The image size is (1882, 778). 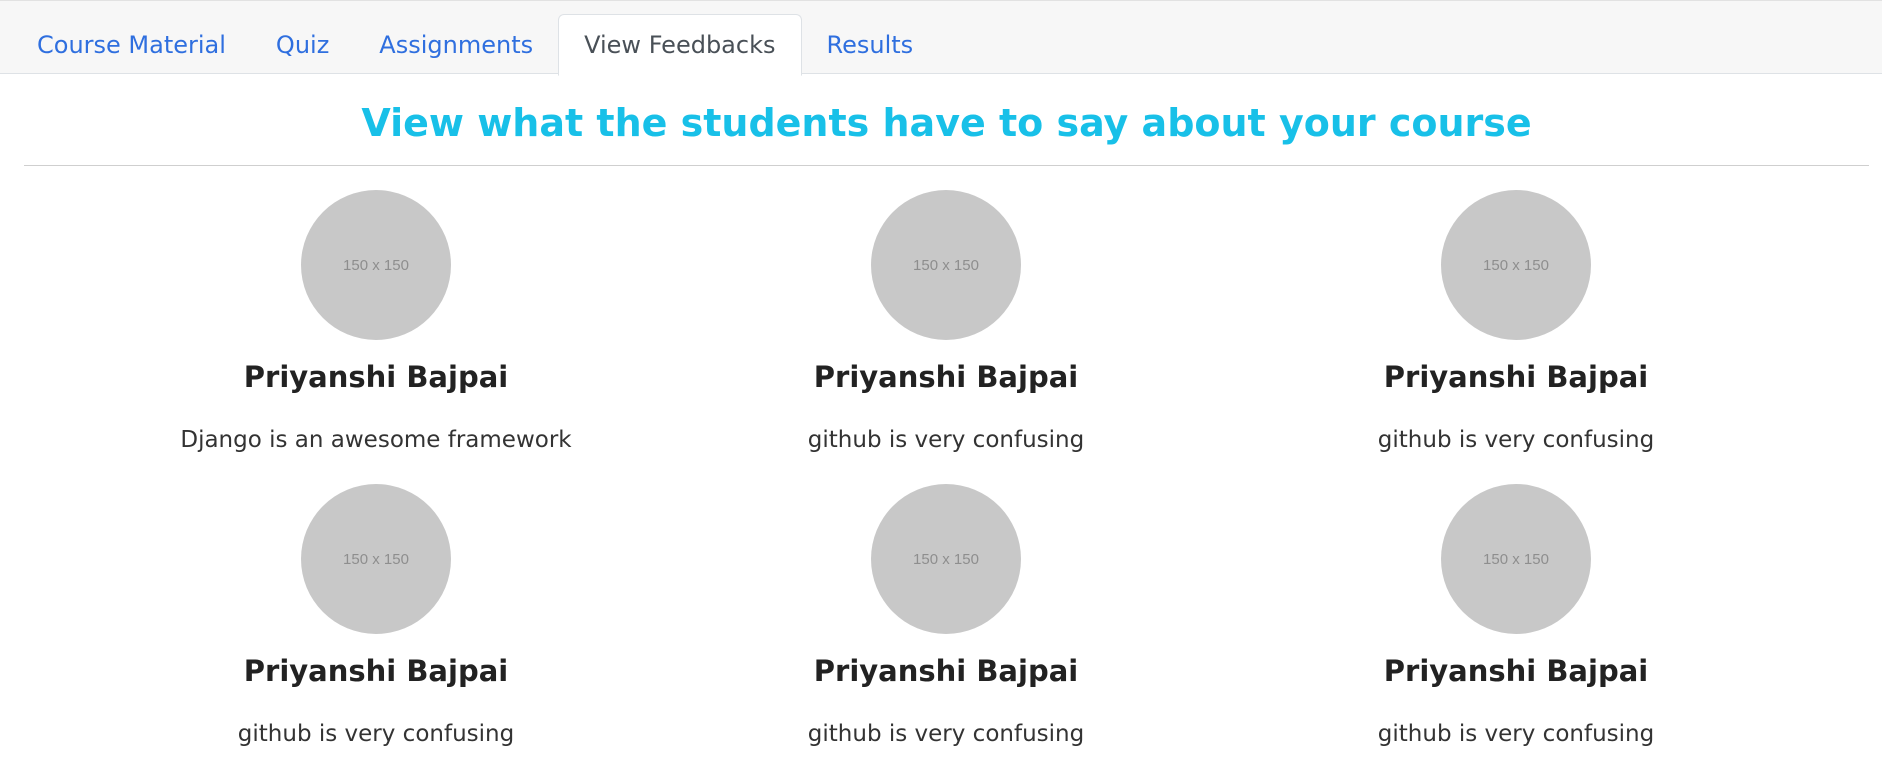 What do you see at coordinates (946, 165) in the screenshot?
I see `title-divider` at bounding box center [946, 165].